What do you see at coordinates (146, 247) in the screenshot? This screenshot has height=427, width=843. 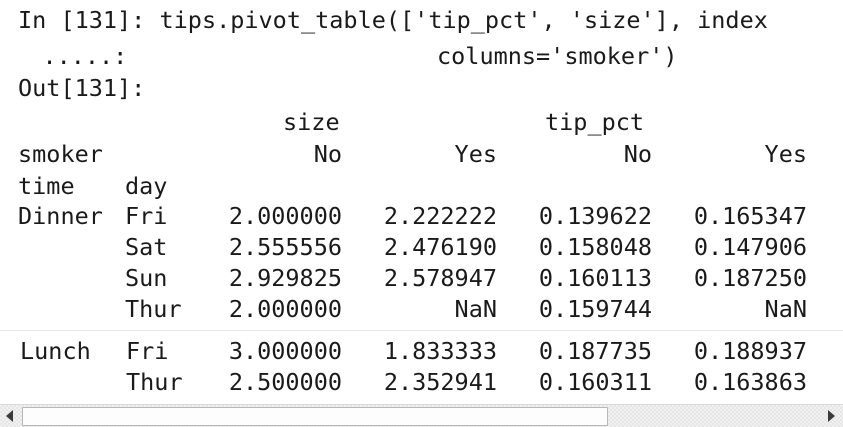 I see `row-day: Sat` at bounding box center [146, 247].